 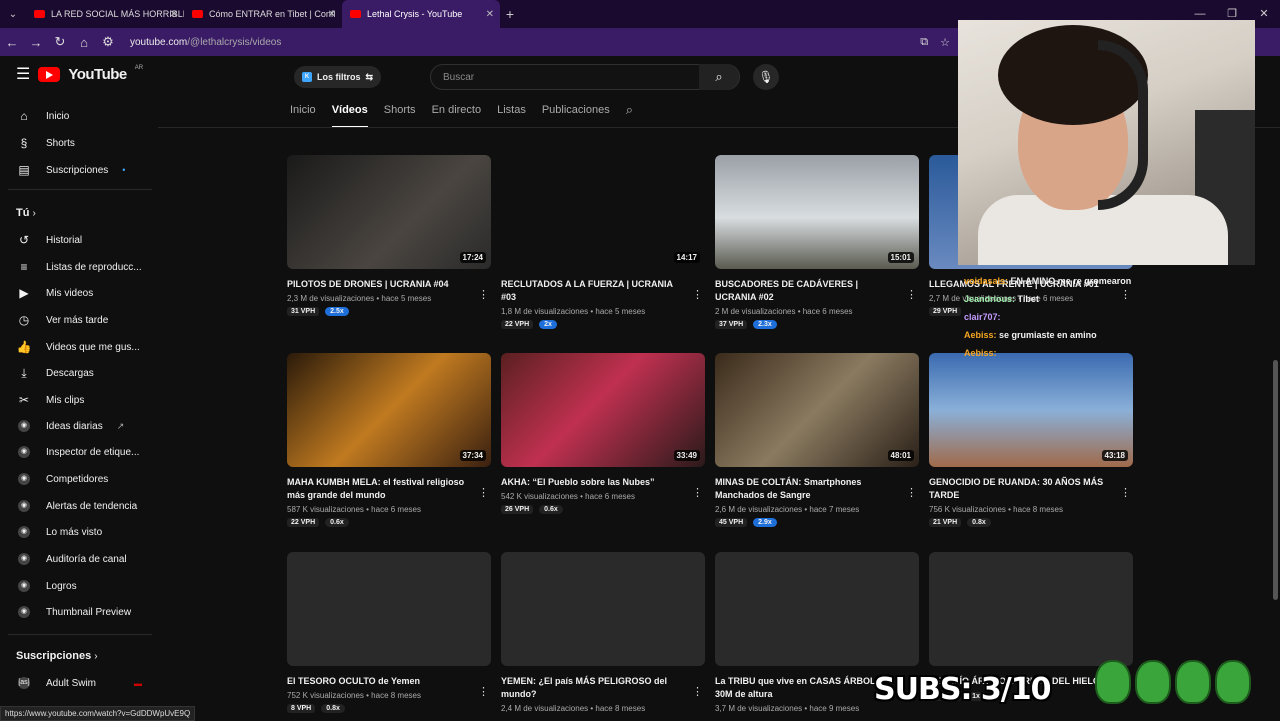 I want to click on filter-extension-icon: K, so click(x=307, y=77).